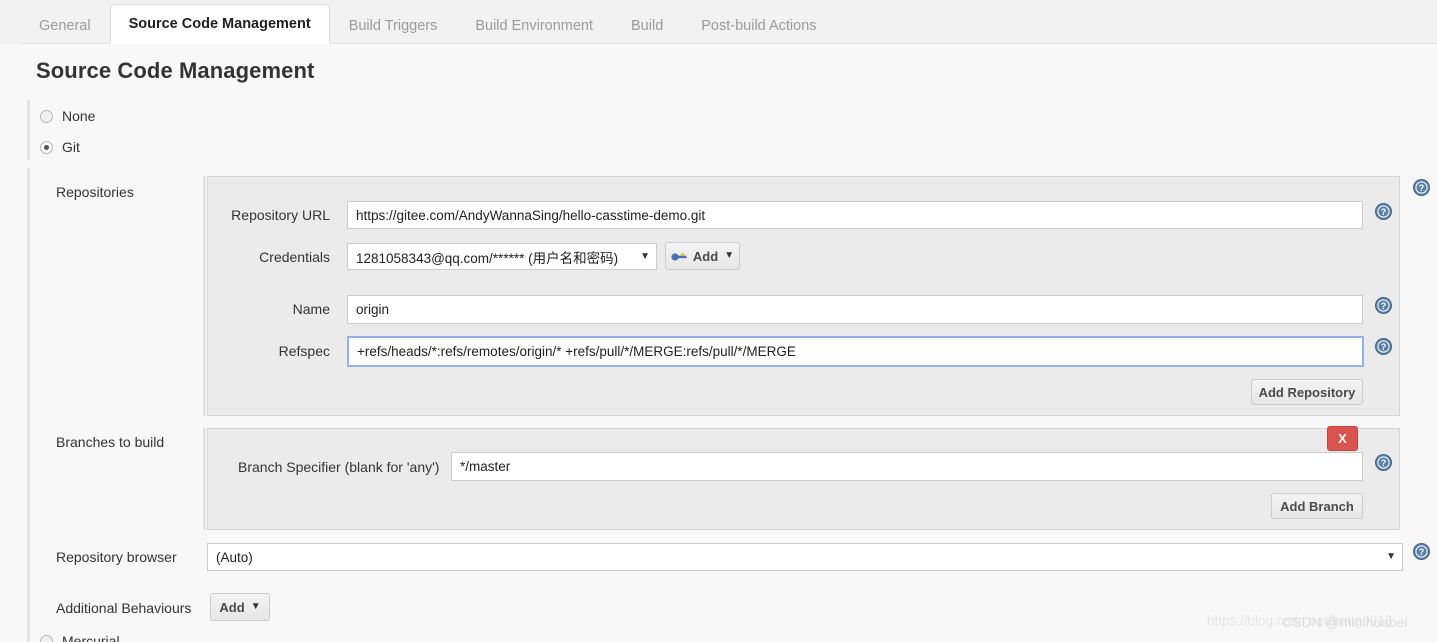 The image size is (1437, 642). What do you see at coordinates (71, 147) in the screenshot?
I see `scm-radio-git-label: Git` at bounding box center [71, 147].